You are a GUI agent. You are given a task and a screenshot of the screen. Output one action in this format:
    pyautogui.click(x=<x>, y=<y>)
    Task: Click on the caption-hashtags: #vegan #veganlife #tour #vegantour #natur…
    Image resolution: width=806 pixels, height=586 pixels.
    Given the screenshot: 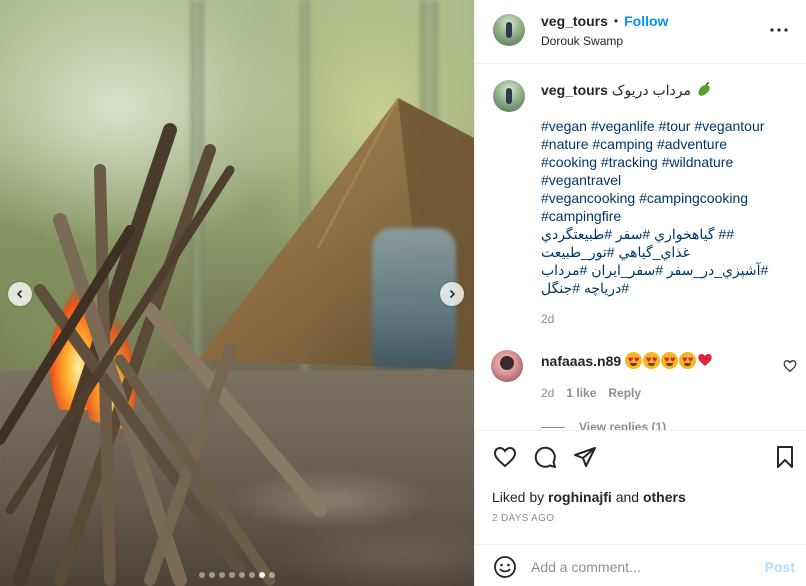 What is the action you would take?
    pyautogui.click(x=666, y=207)
    